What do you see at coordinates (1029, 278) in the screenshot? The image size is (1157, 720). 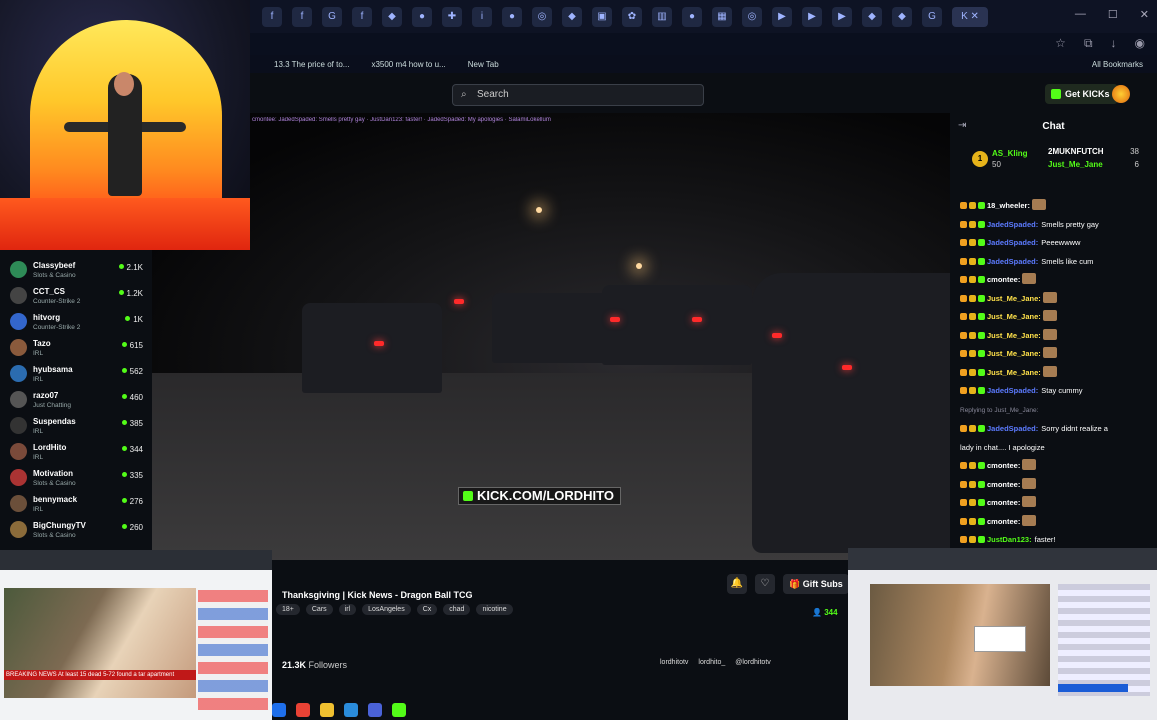 I see `emote-icon` at bounding box center [1029, 278].